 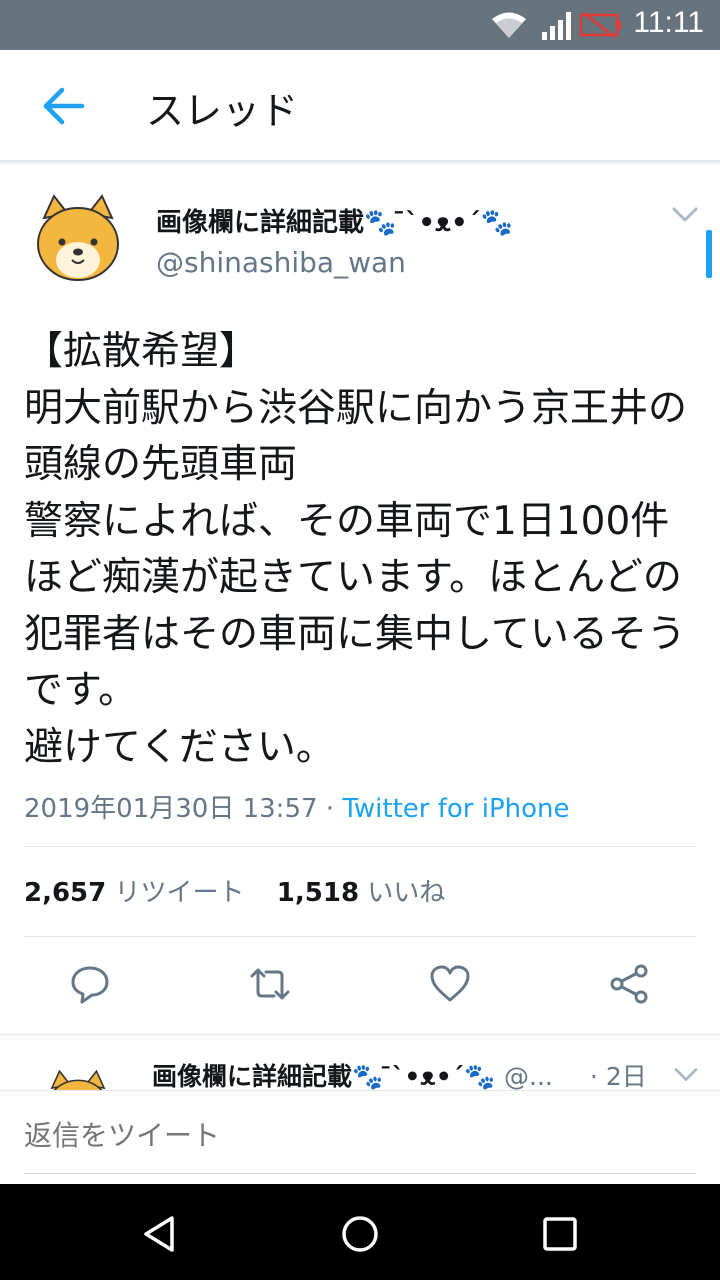 I want to click on tweet-stats: 2,657 リツイート 1,518 いいね, so click(x=246, y=890).